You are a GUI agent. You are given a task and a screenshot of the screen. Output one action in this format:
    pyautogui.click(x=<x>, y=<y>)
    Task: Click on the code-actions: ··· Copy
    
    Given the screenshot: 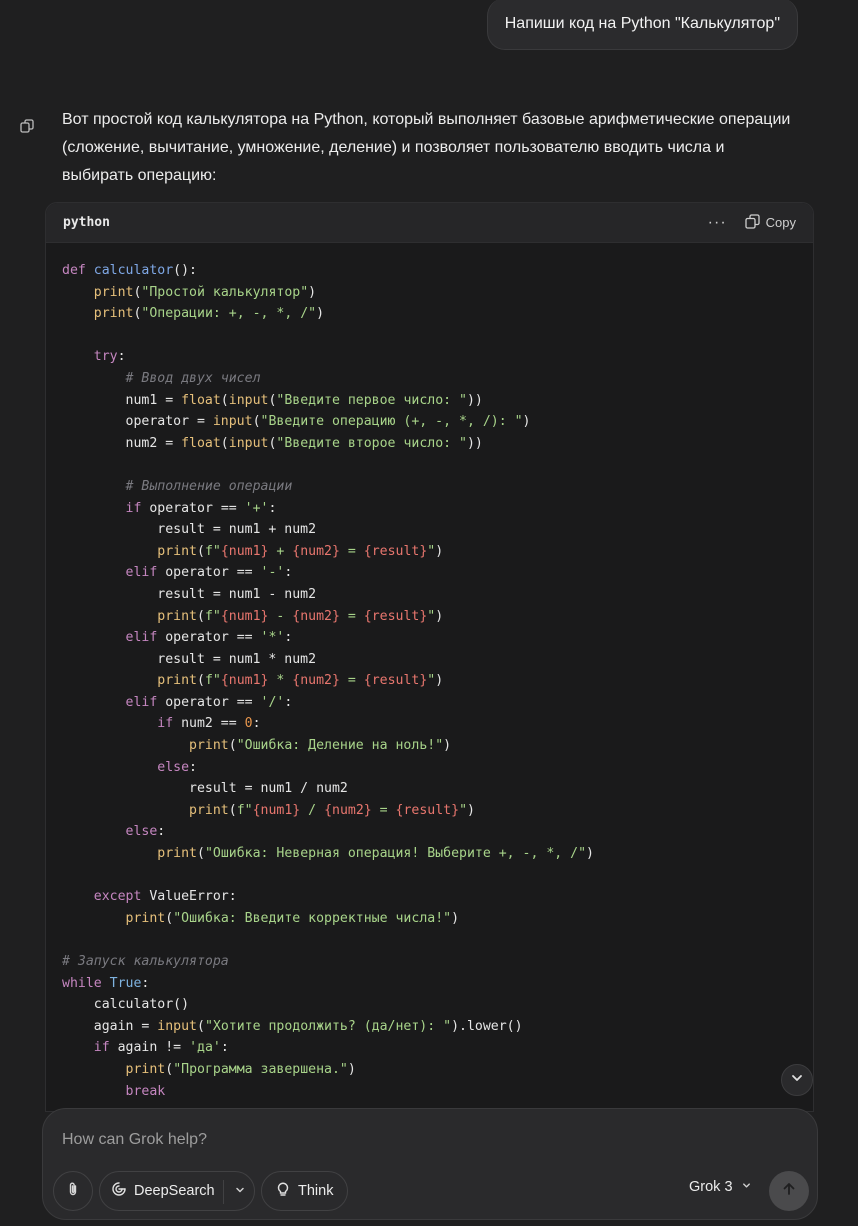 What is the action you would take?
    pyautogui.click(x=752, y=223)
    